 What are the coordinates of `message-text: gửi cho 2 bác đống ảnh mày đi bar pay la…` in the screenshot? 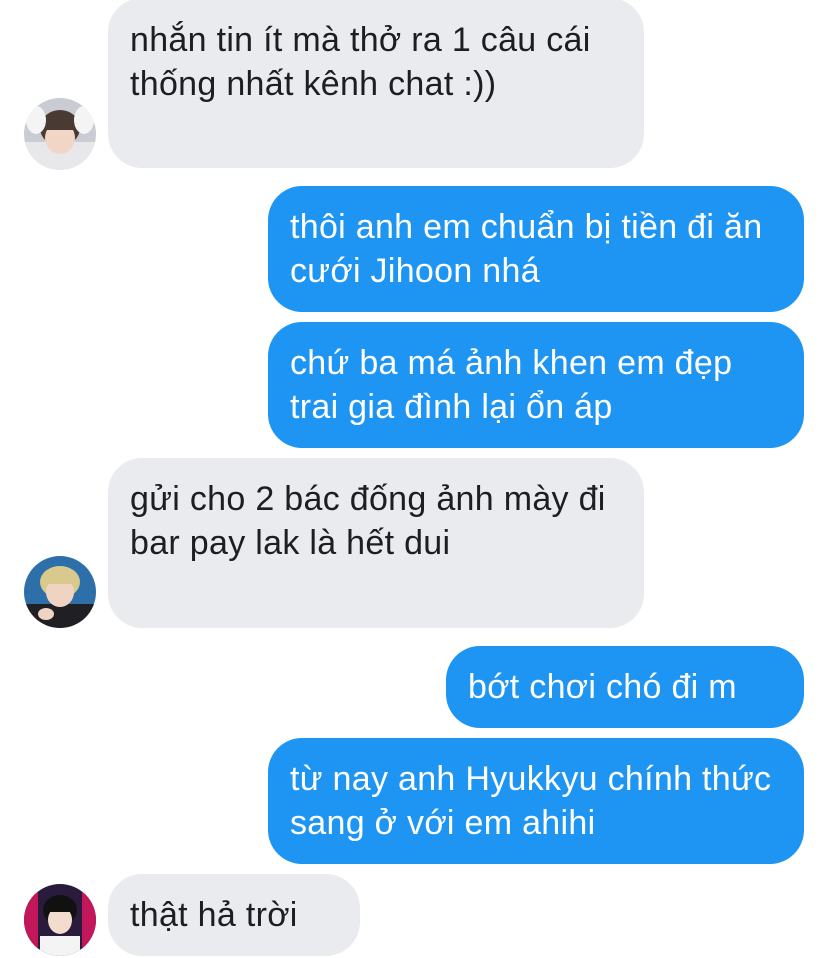 It's located at (368, 521).